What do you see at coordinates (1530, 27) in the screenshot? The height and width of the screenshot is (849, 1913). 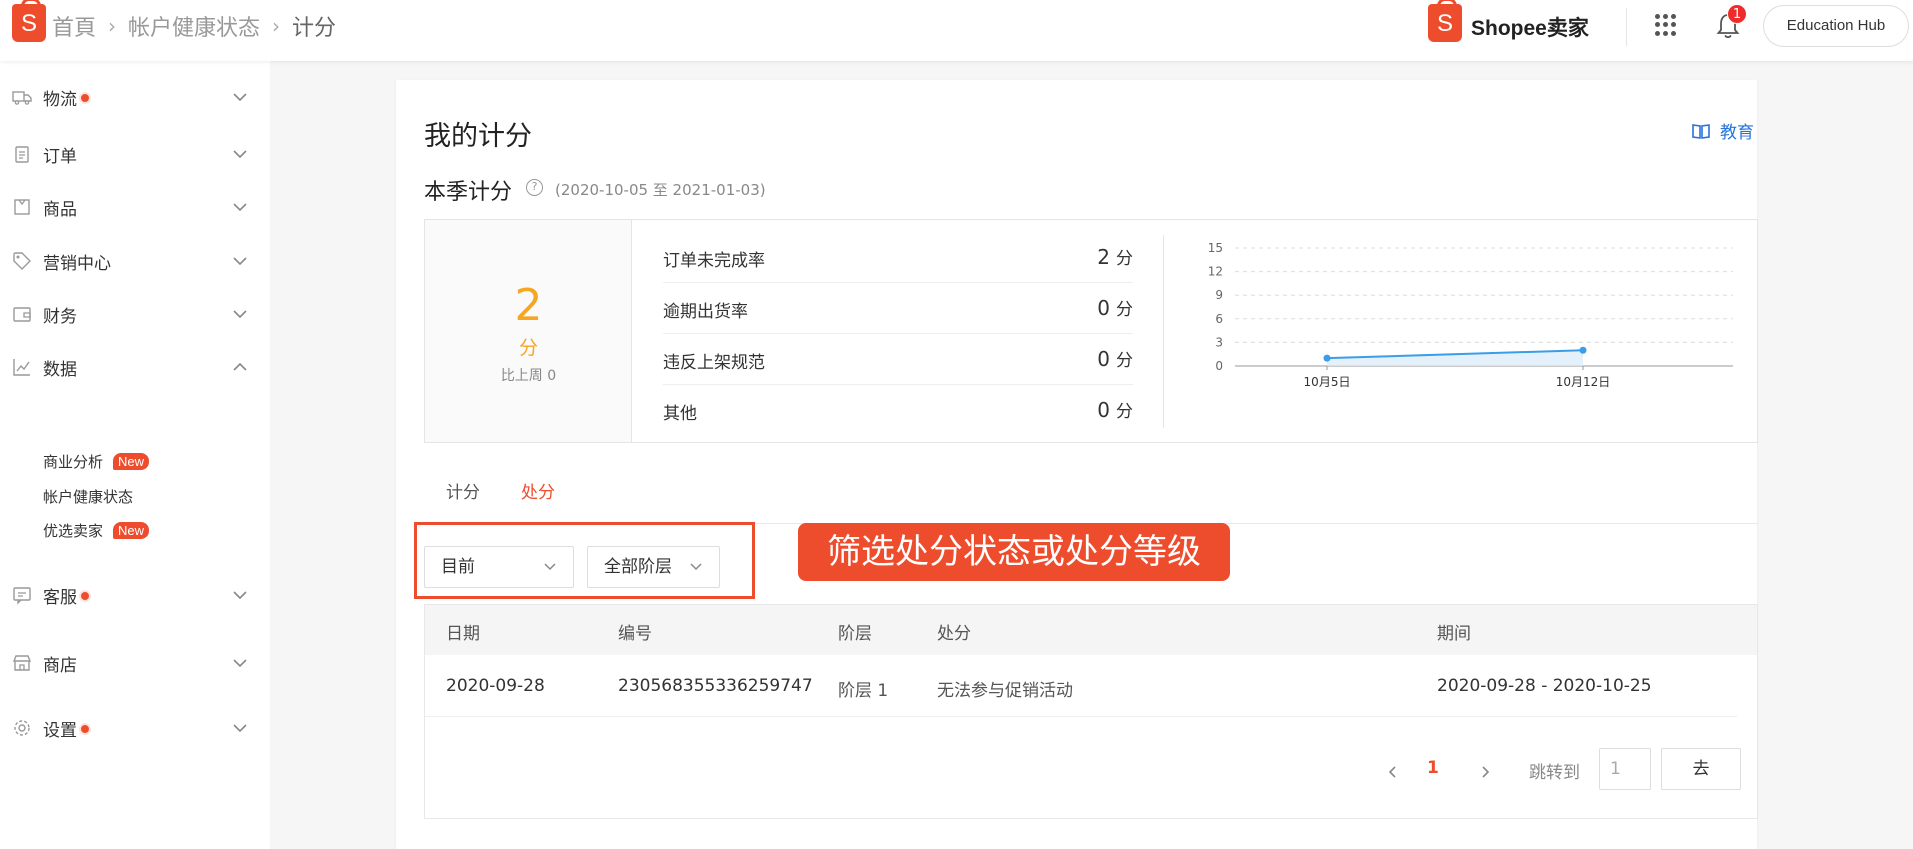 I see `brand-name: Shopee卖家` at bounding box center [1530, 27].